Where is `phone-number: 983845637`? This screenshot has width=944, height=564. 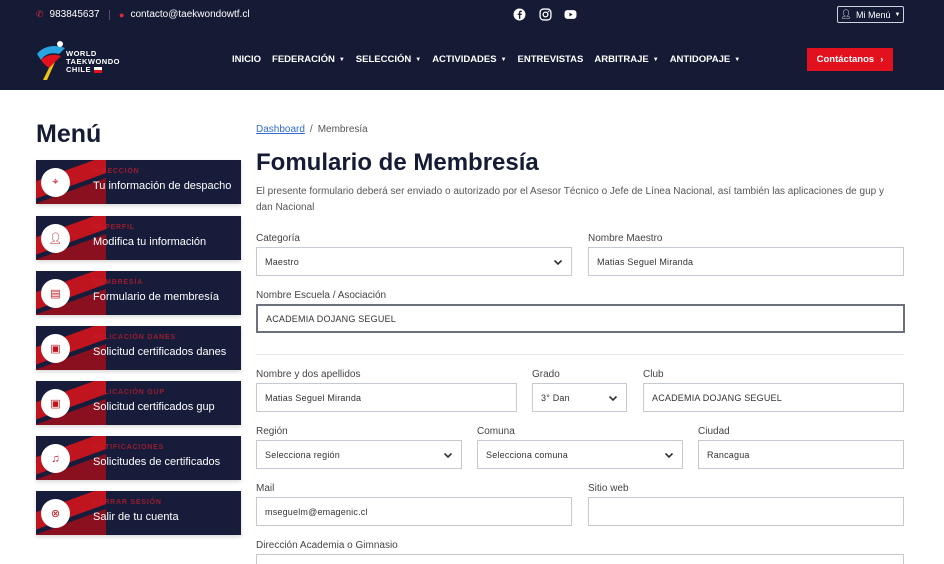
phone-number: 983845637 is located at coordinates (74, 14).